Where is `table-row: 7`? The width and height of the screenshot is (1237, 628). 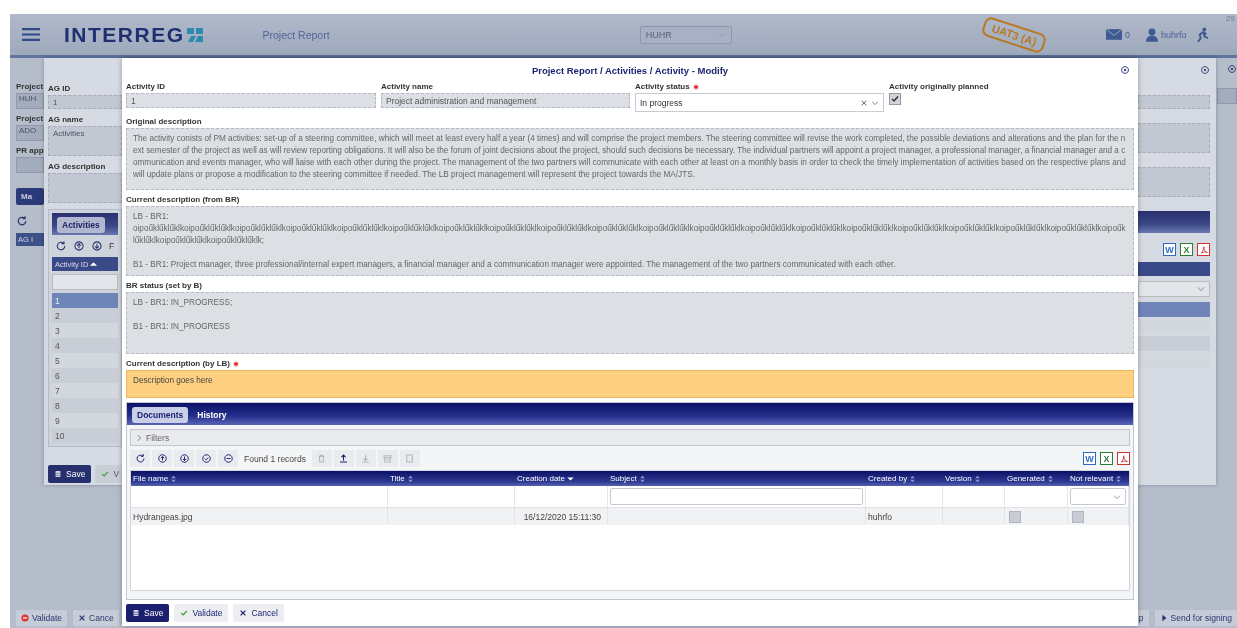 table-row: 7 is located at coordinates (85, 390).